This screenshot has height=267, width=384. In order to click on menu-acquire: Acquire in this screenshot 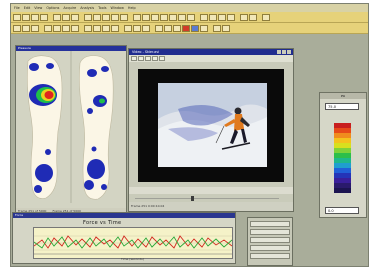, I will do `click(69, 8)`.